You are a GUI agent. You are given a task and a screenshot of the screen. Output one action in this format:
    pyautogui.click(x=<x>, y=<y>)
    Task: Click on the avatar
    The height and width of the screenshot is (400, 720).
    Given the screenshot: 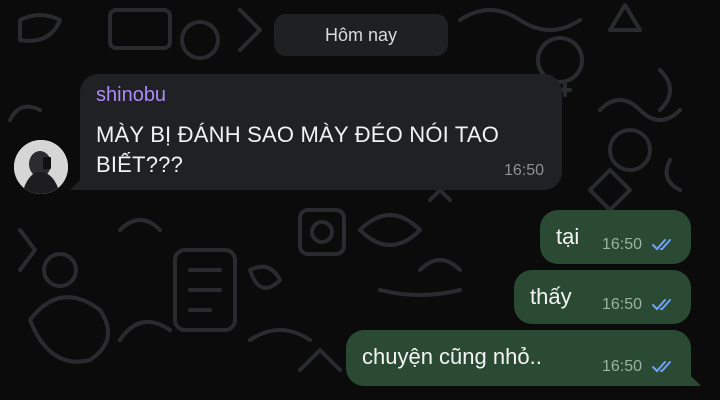 What is the action you would take?
    pyautogui.click(x=41, y=167)
    